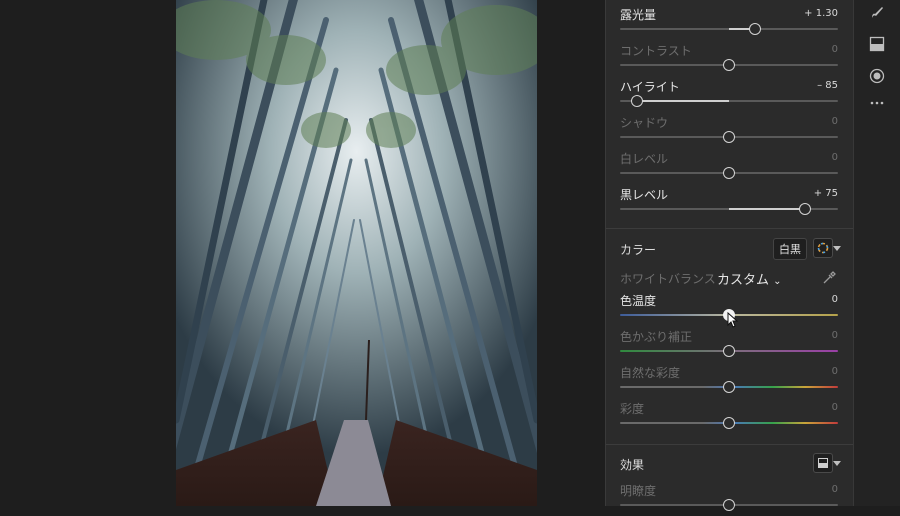  Describe the element at coordinates (743, 280) in the screenshot. I see `white-balance-value: カスタム` at that location.